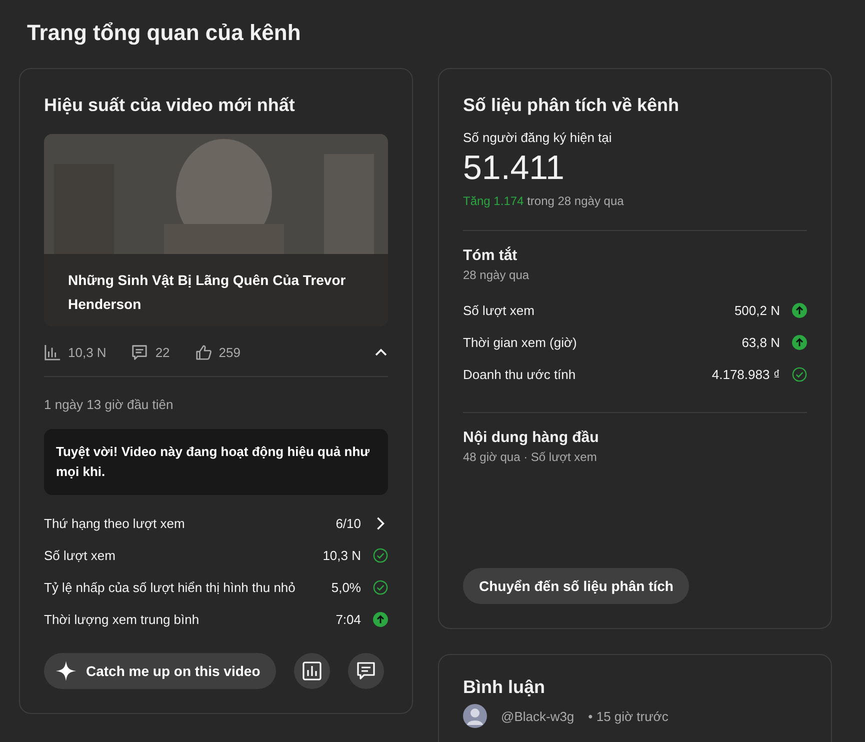  What do you see at coordinates (346, 587) in the screenshot?
I see `metric-value: 5,0%` at bounding box center [346, 587].